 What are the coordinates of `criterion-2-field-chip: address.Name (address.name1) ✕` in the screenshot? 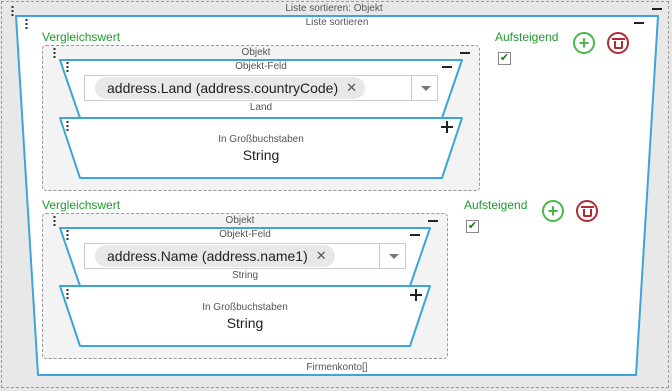 It's located at (215, 256).